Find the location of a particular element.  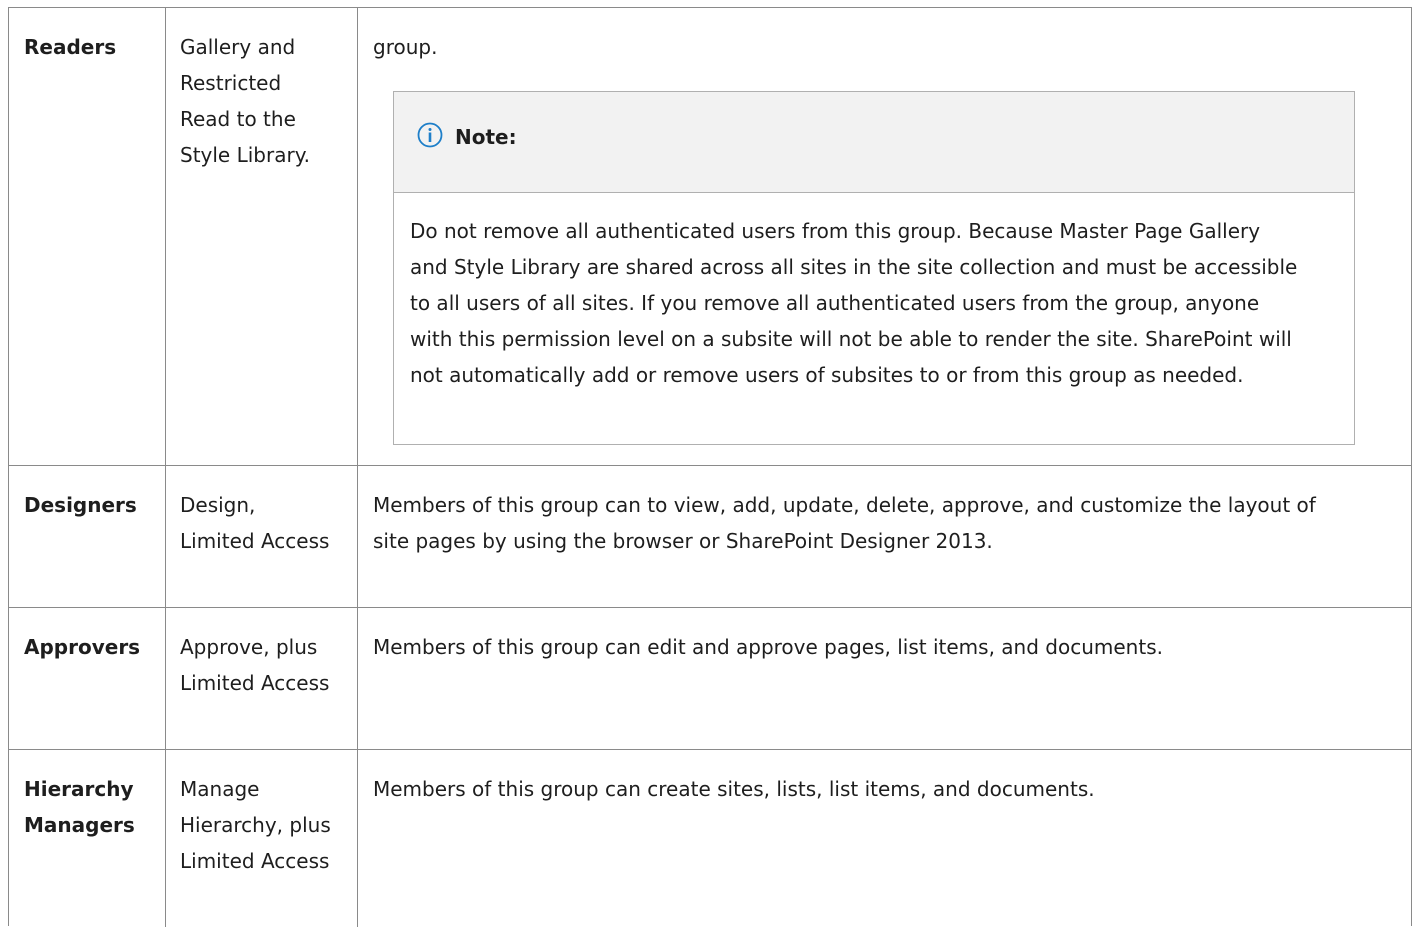

info-icon is located at coordinates (430, 135).